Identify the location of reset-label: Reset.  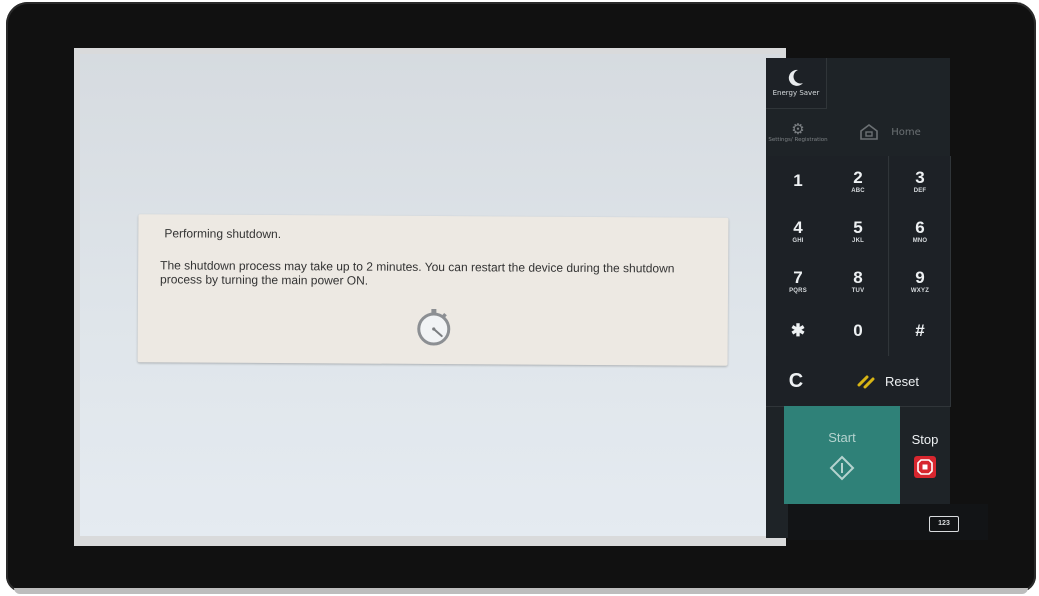
(902, 381).